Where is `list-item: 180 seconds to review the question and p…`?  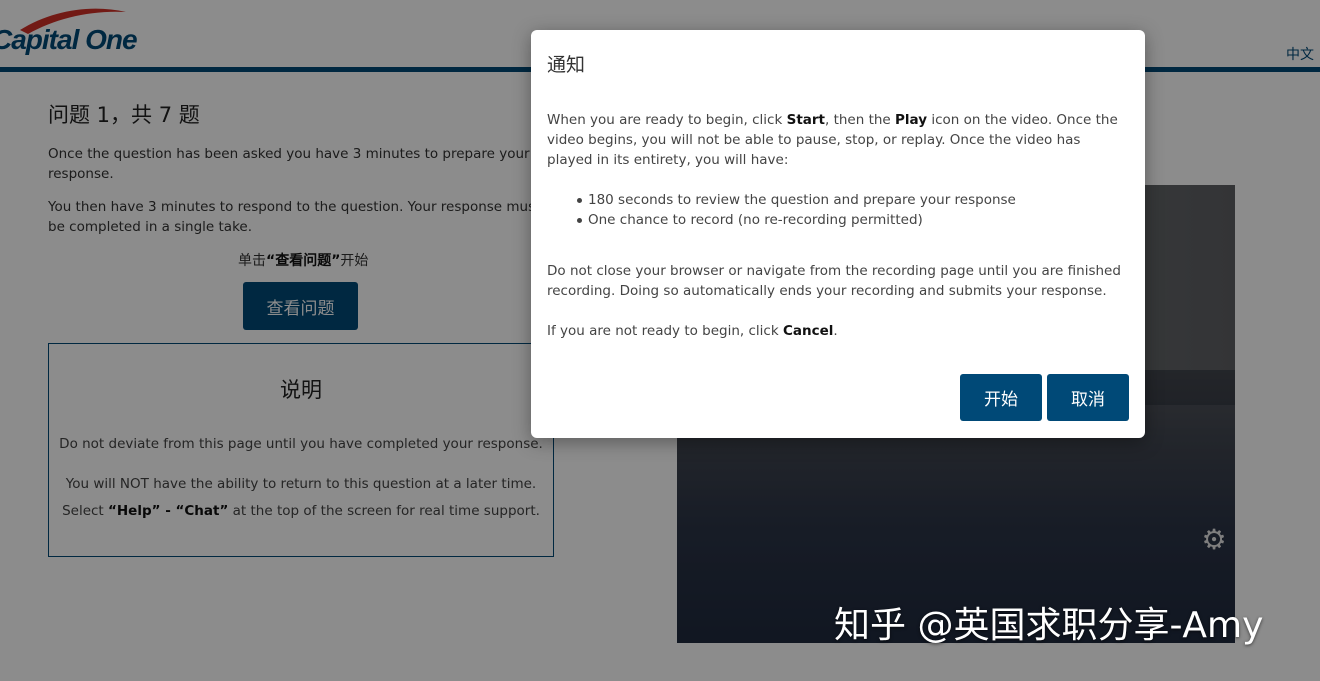
list-item: 180 seconds to review the question and p… is located at coordinates (837, 200).